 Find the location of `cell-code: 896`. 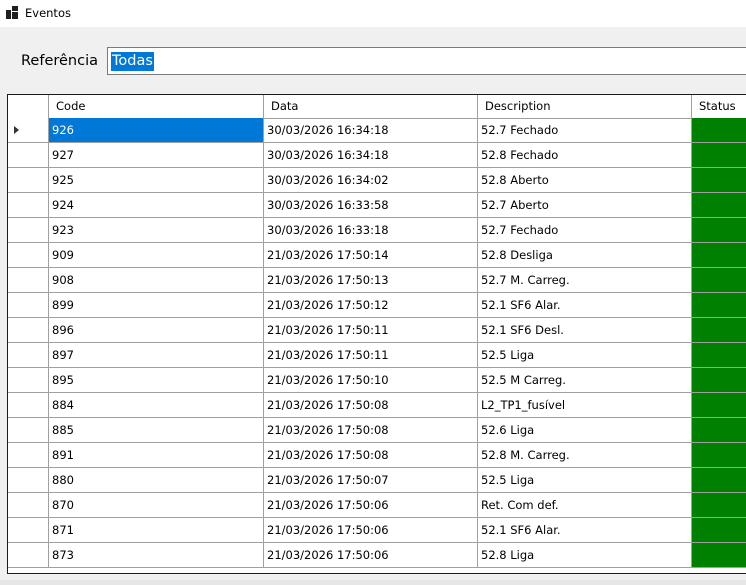

cell-code: 896 is located at coordinates (155, 330).